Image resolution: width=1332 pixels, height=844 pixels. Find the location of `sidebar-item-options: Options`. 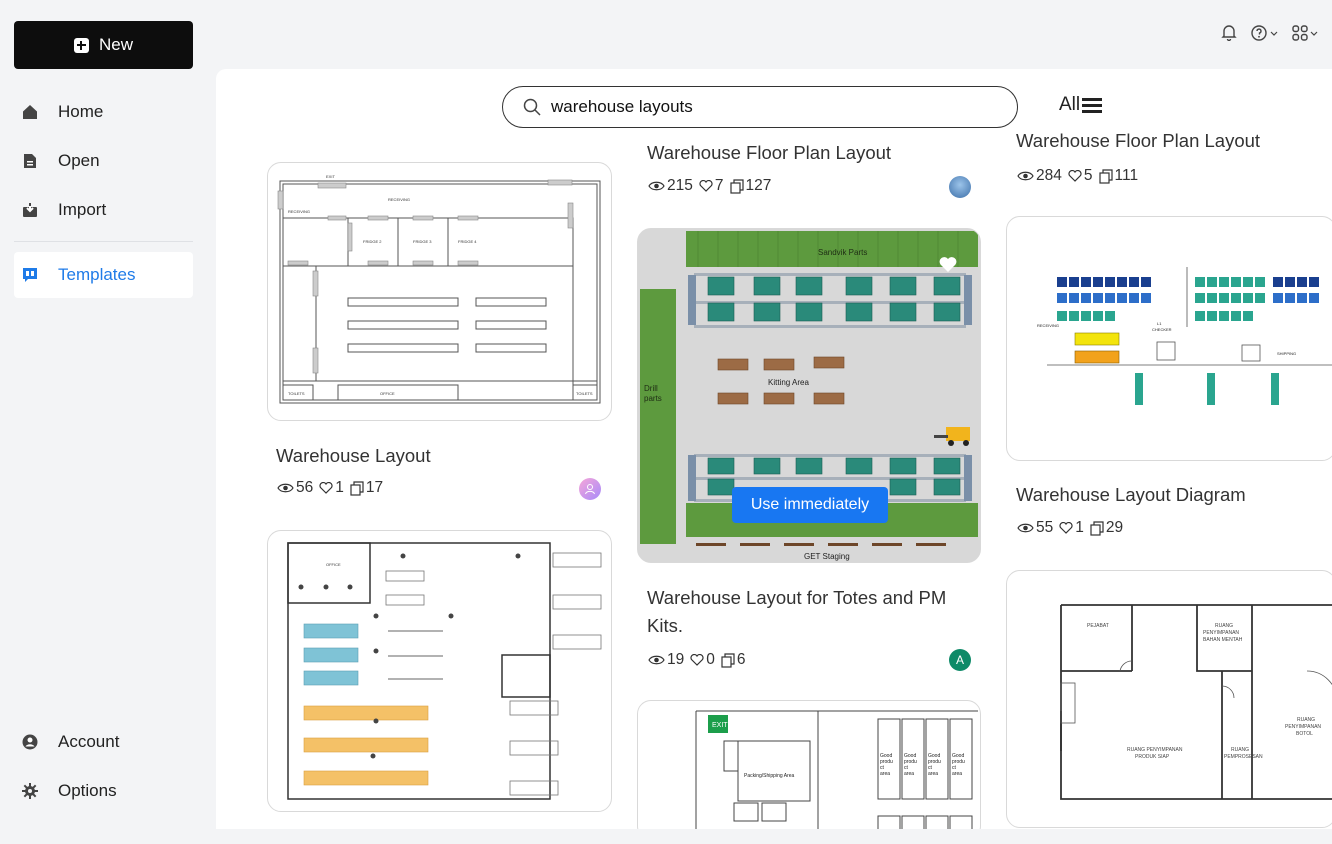

sidebar-item-options: Options is located at coordinates (103, 791).